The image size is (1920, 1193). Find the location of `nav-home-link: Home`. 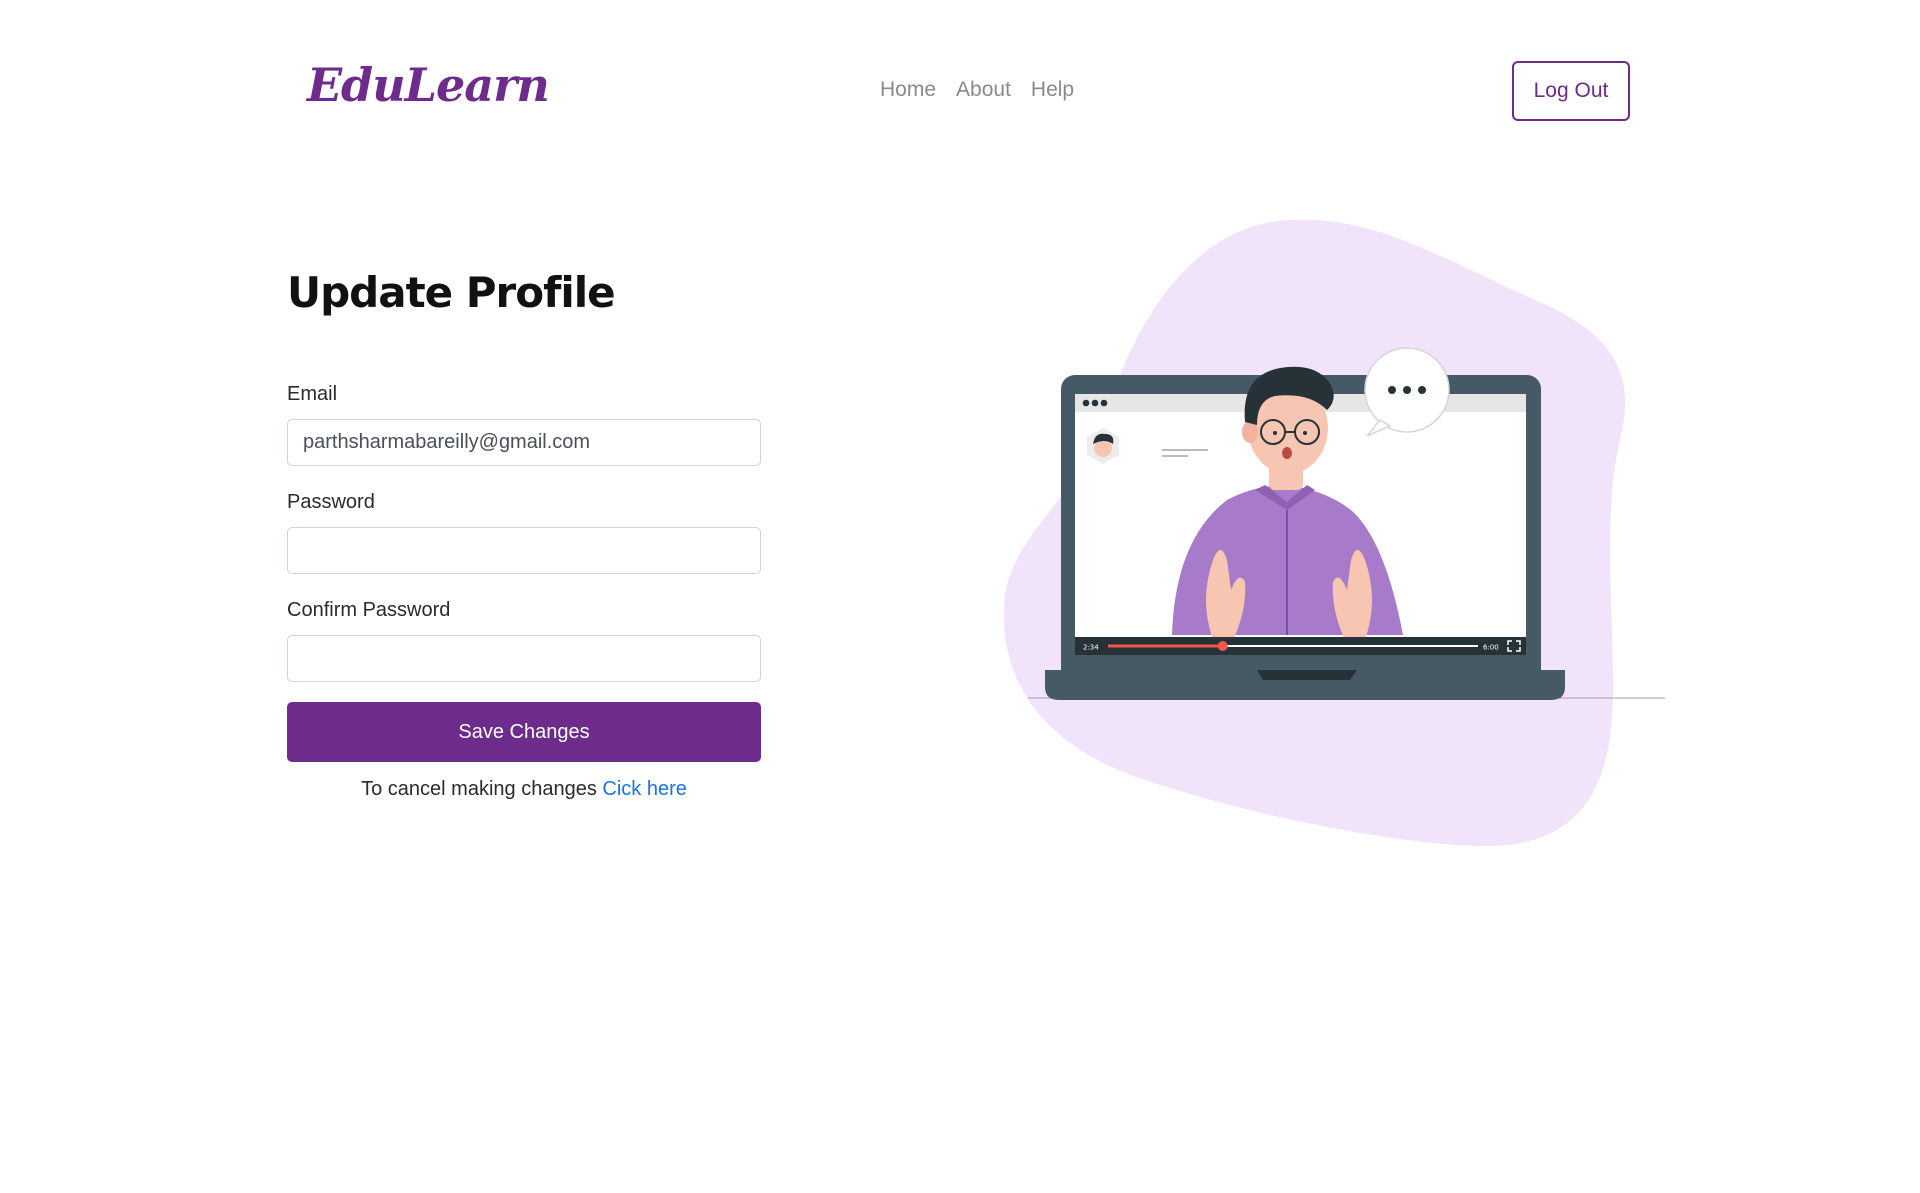

nav-home-link: Home is located at coordinates (908, 90).